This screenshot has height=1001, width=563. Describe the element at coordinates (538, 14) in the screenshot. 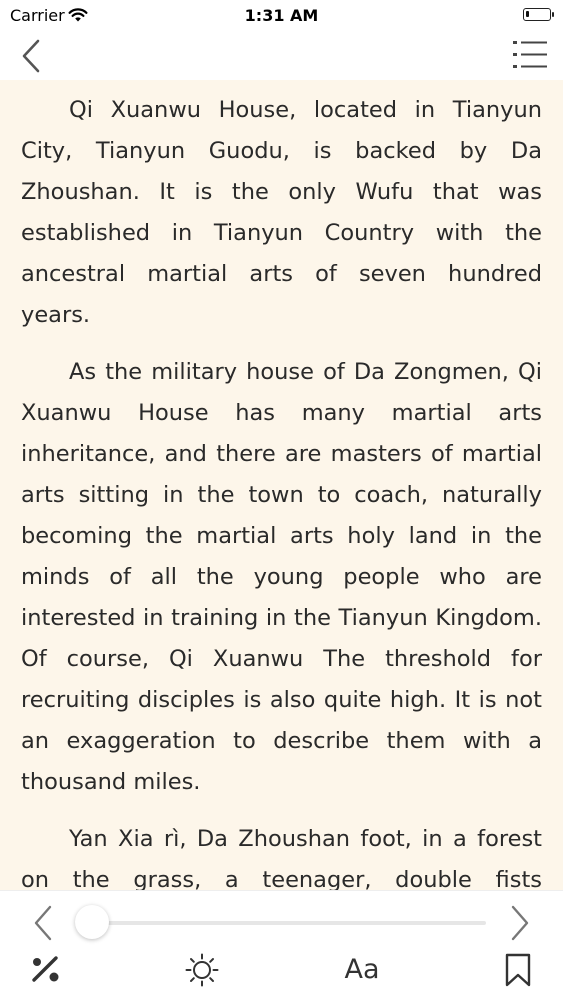

I see `battery-icon` at that location.